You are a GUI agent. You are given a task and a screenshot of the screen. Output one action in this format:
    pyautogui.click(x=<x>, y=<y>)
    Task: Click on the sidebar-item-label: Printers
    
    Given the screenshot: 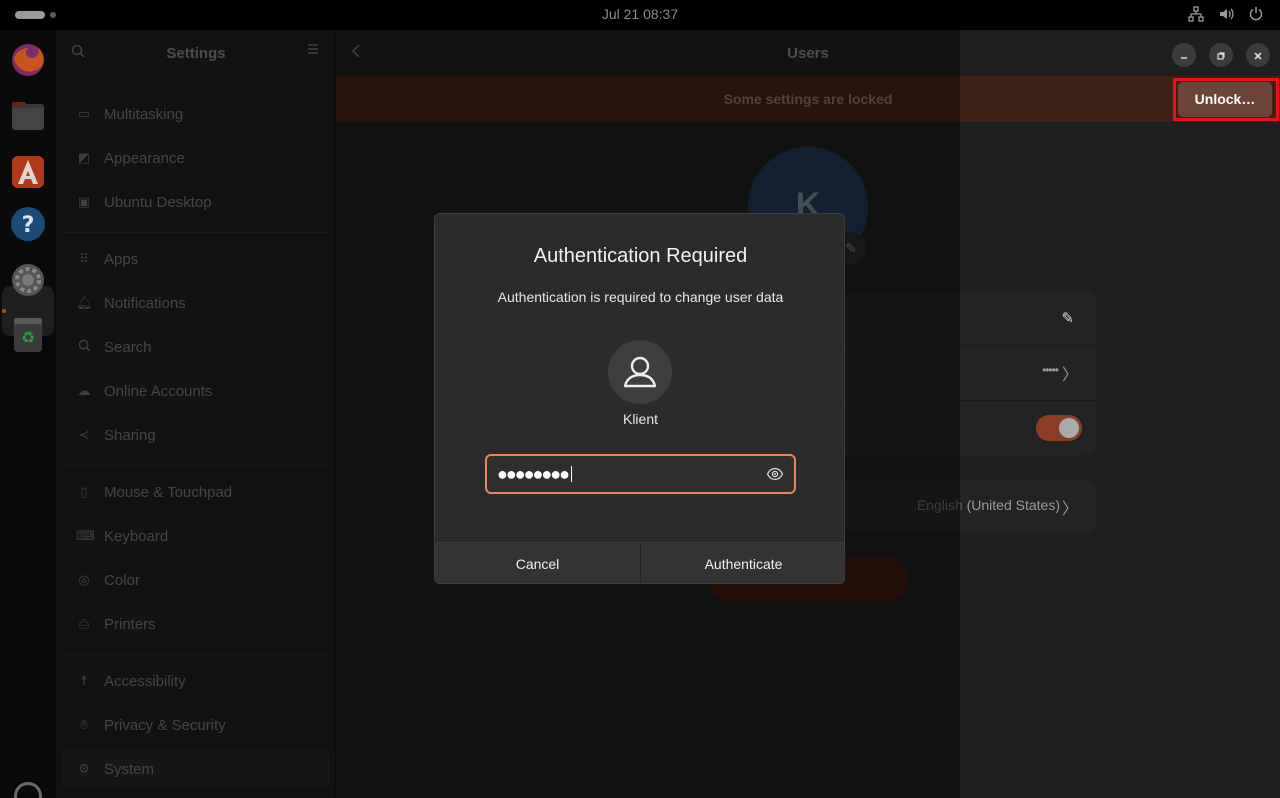 What is the action you would take?
    pyautogui.click(x=130, y=624)
    